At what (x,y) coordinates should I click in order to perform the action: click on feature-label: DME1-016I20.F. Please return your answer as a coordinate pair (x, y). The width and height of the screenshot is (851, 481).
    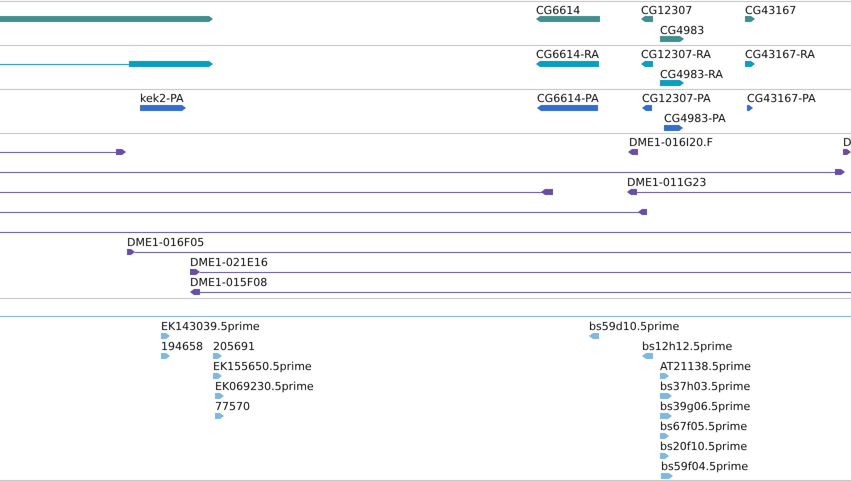
    Looking at the image, I should click on (671, 142).